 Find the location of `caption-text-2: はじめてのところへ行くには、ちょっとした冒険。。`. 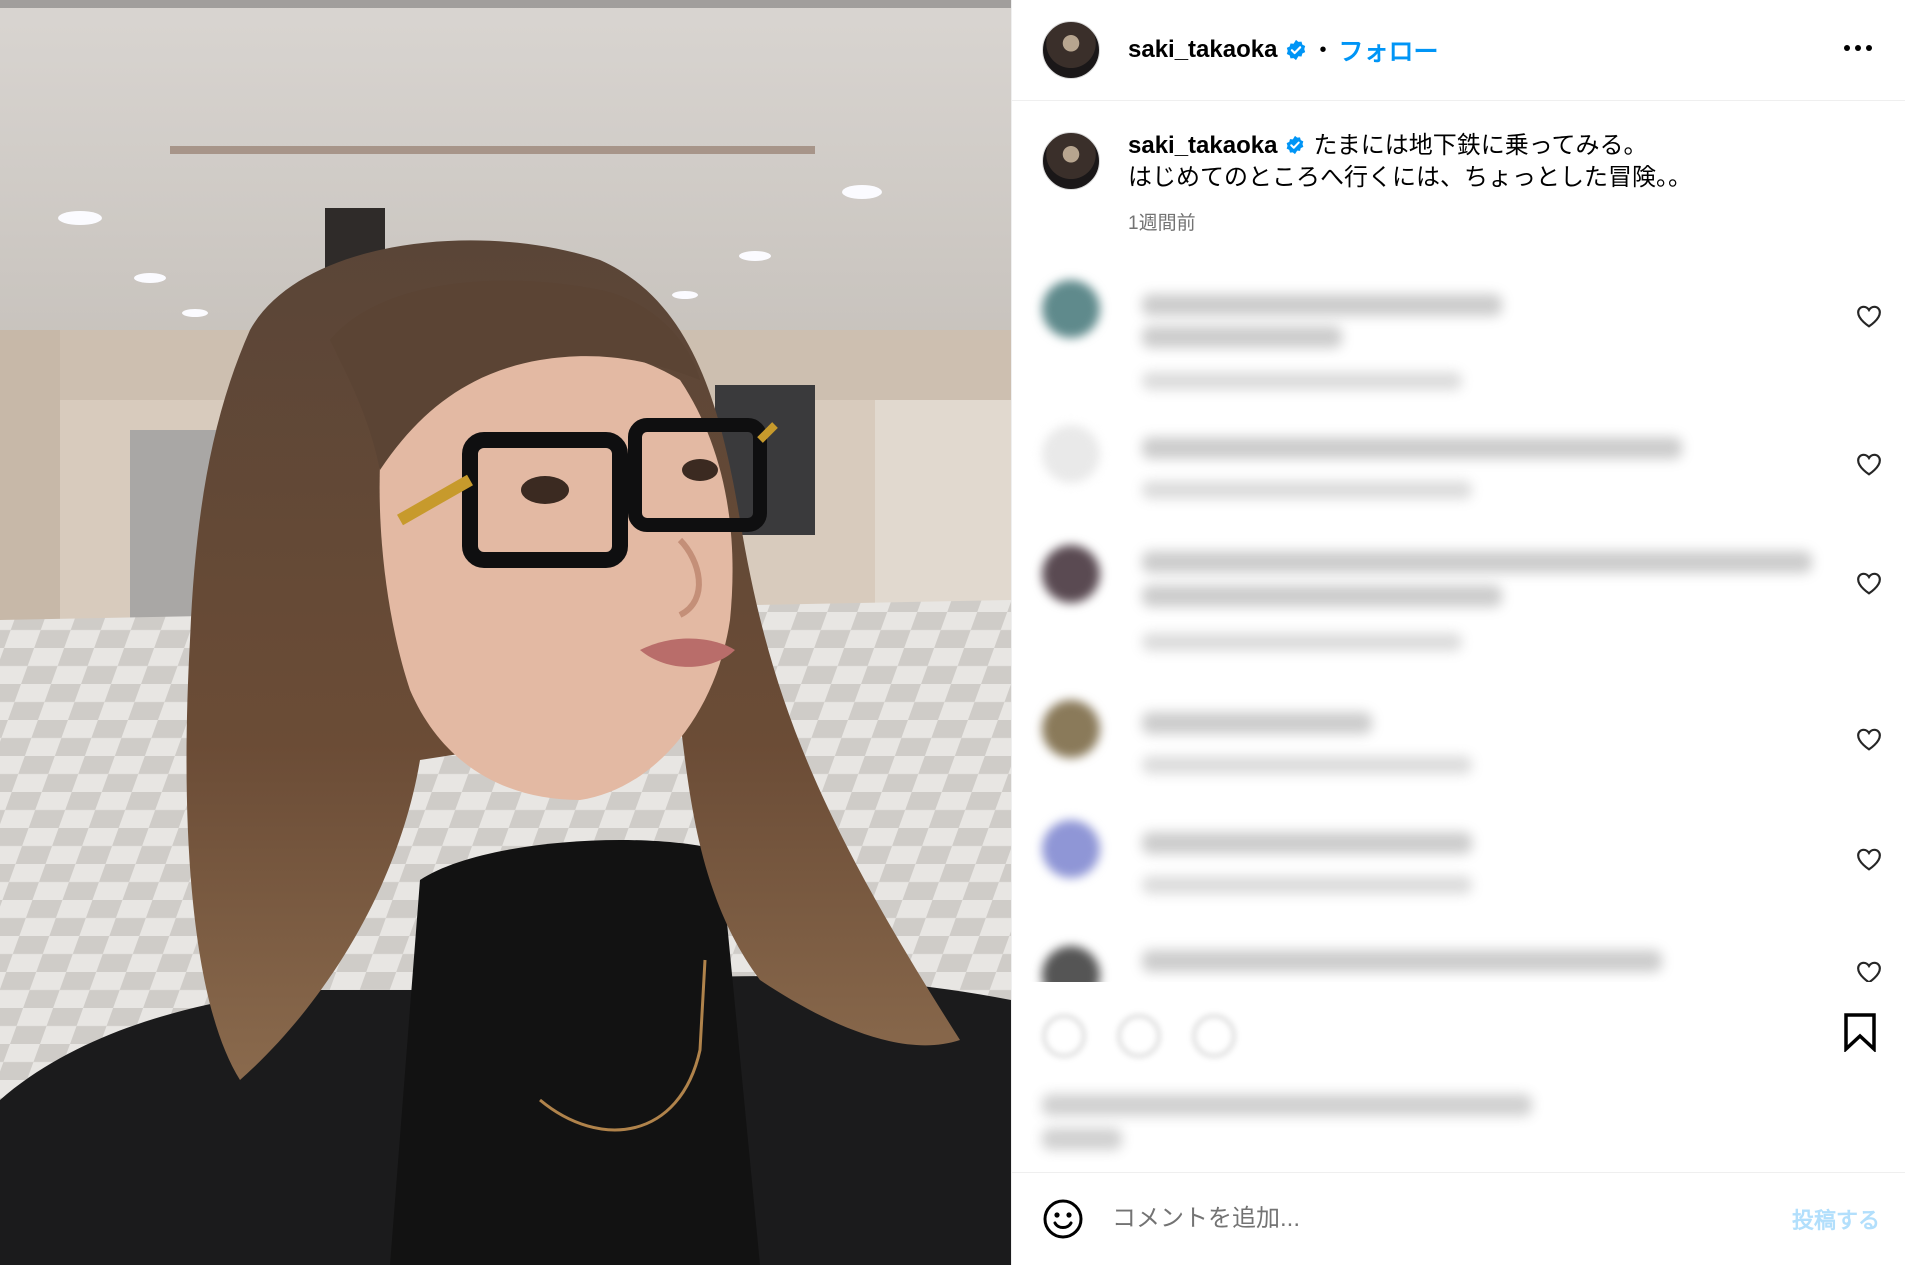

caption-text-2: はじめてのところへ行くには、ちょっとした冒険。。 is located at coordinates (1410, 177).